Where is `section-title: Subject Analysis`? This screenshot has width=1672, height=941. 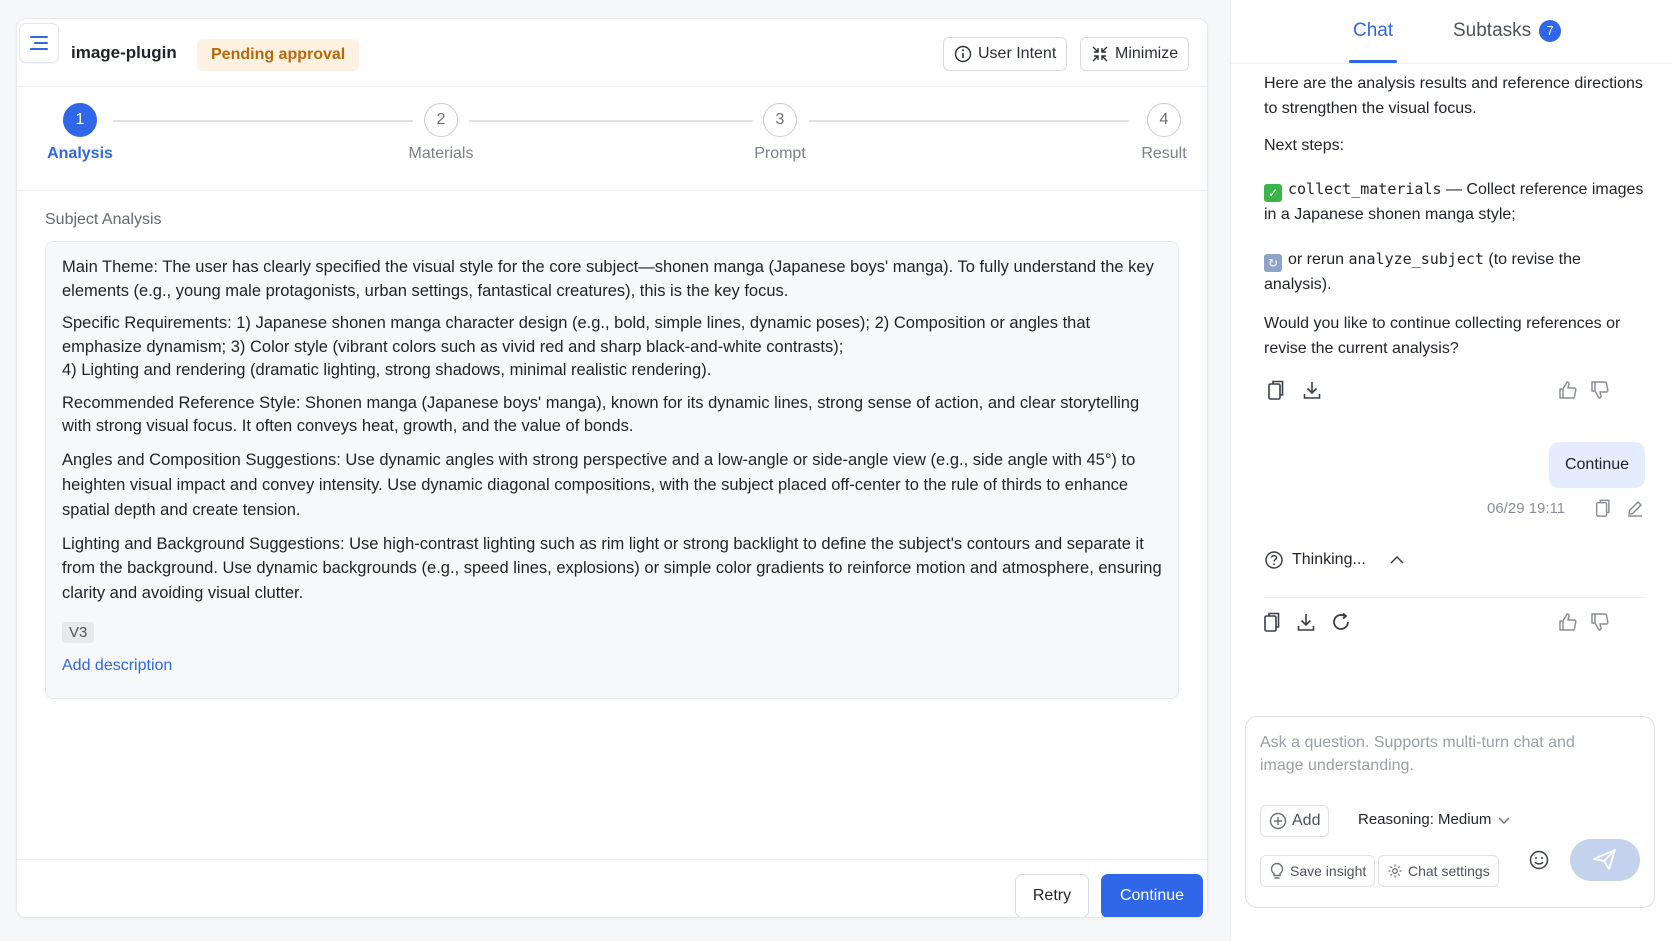 section-title: Subject Analysis is located at coordinates (103, 219).